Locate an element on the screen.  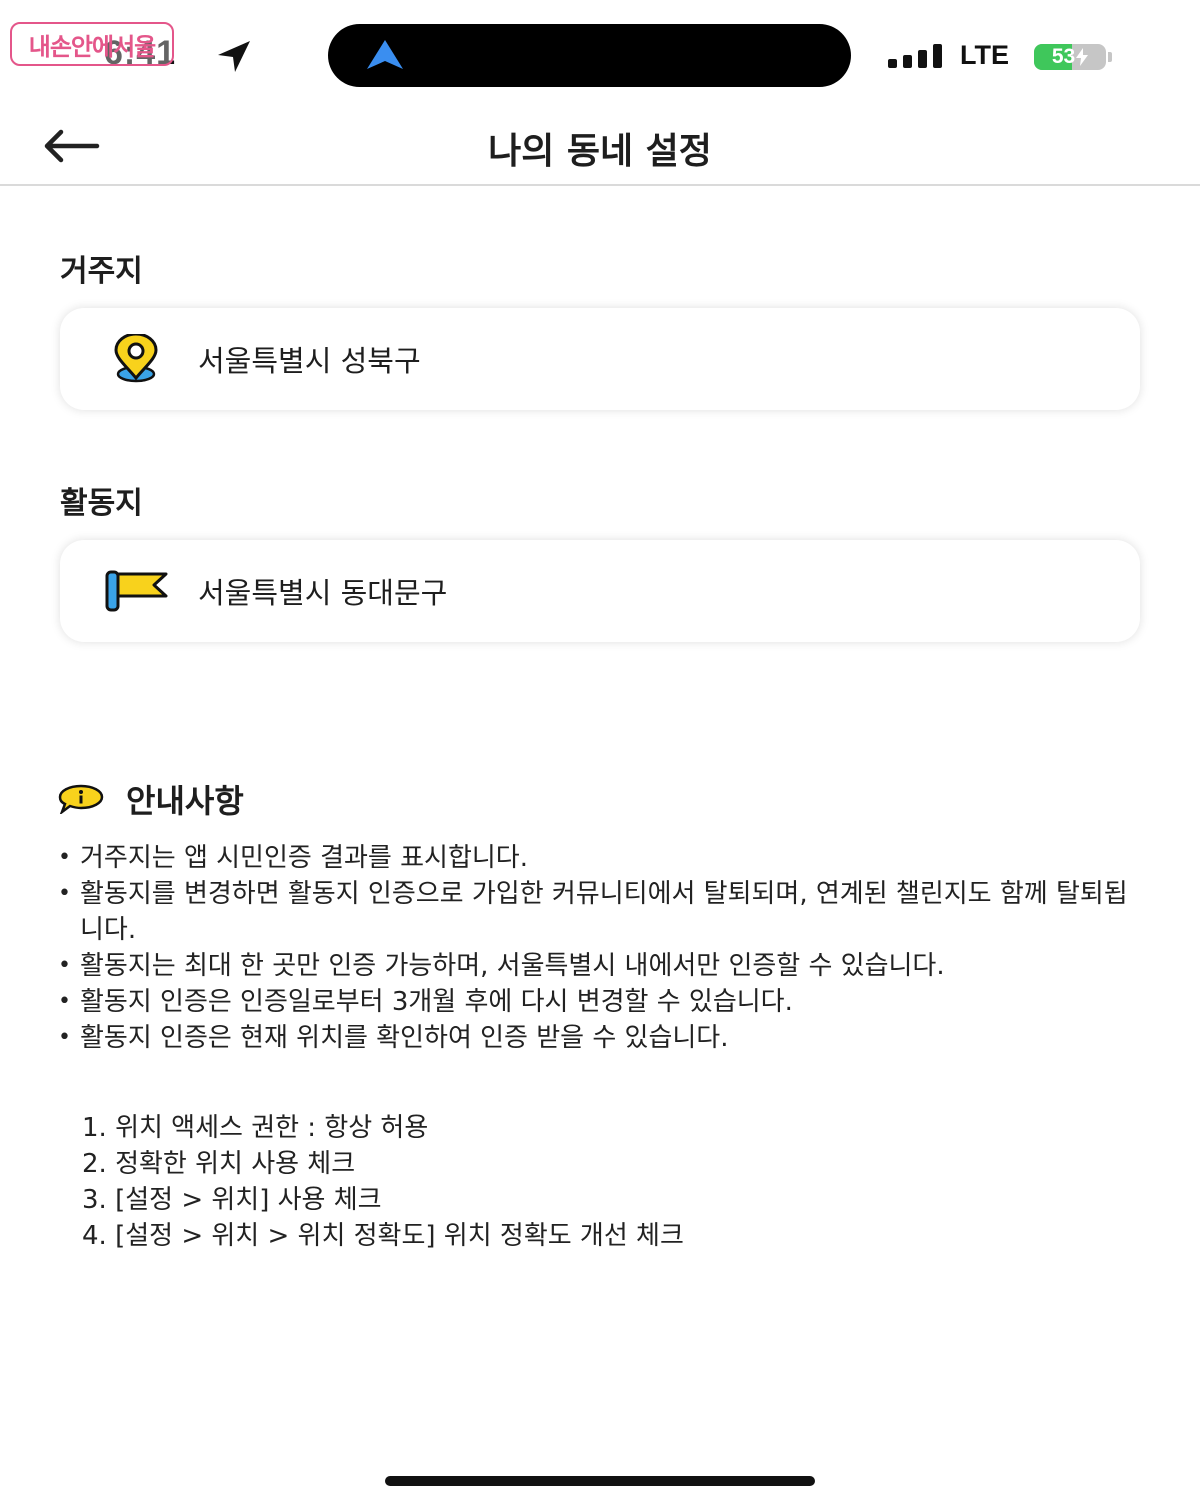
notice-item: 활동지 인증은 인증일로부터 3개월 후에 다시 변경할 수 있습니다. is located at coordinates (603, 1002).